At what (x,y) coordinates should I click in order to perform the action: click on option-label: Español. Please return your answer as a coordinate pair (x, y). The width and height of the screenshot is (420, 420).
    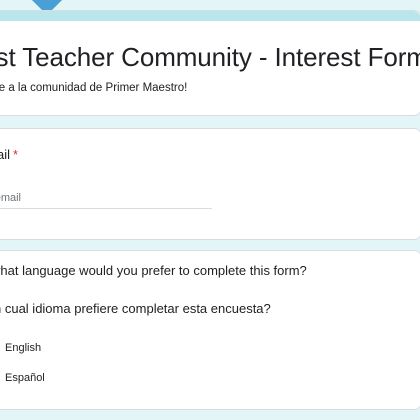
    Looking at the image, I should click on (25, 378).